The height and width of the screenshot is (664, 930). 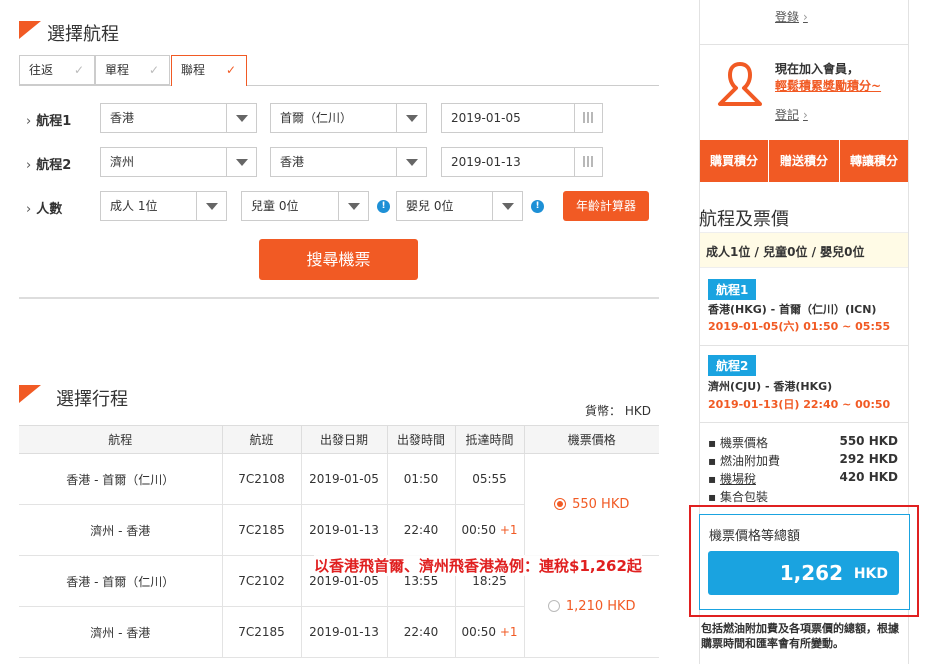 What do you see at coordinates (744, 219) in the screenshot?
I see `fare-title: 航程及票價` at bounding box center [744, 219].